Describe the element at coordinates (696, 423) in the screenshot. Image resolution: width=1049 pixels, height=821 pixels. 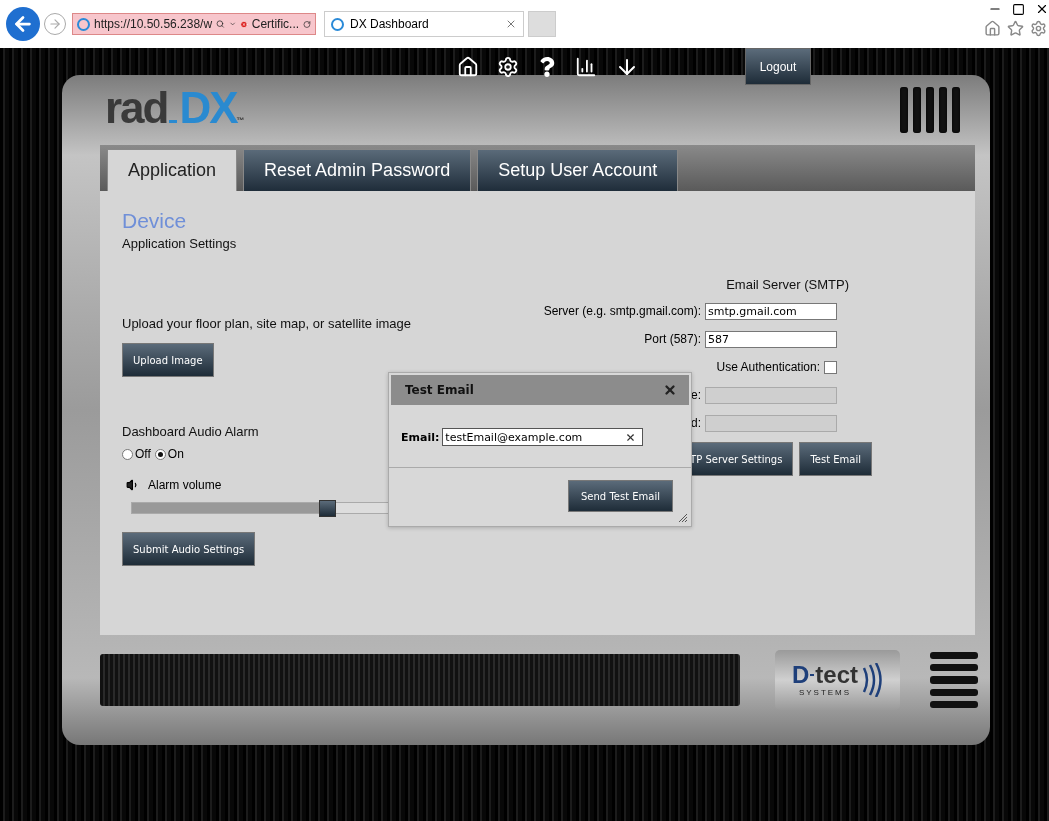
I see `field-label: d:` at that location.